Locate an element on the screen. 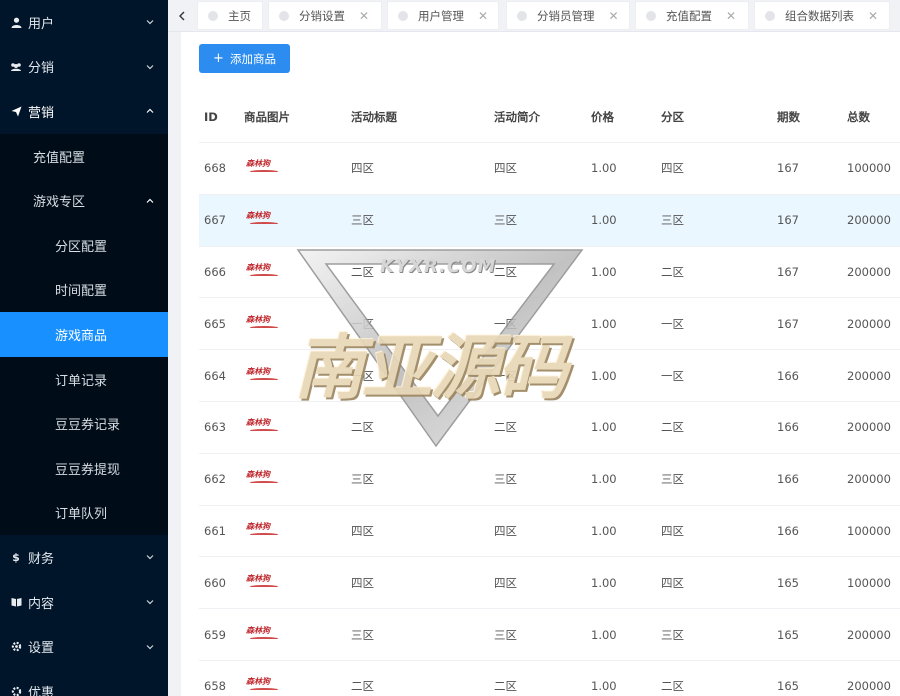  cell-intro: 一区 is located at coordinates (505, 323).